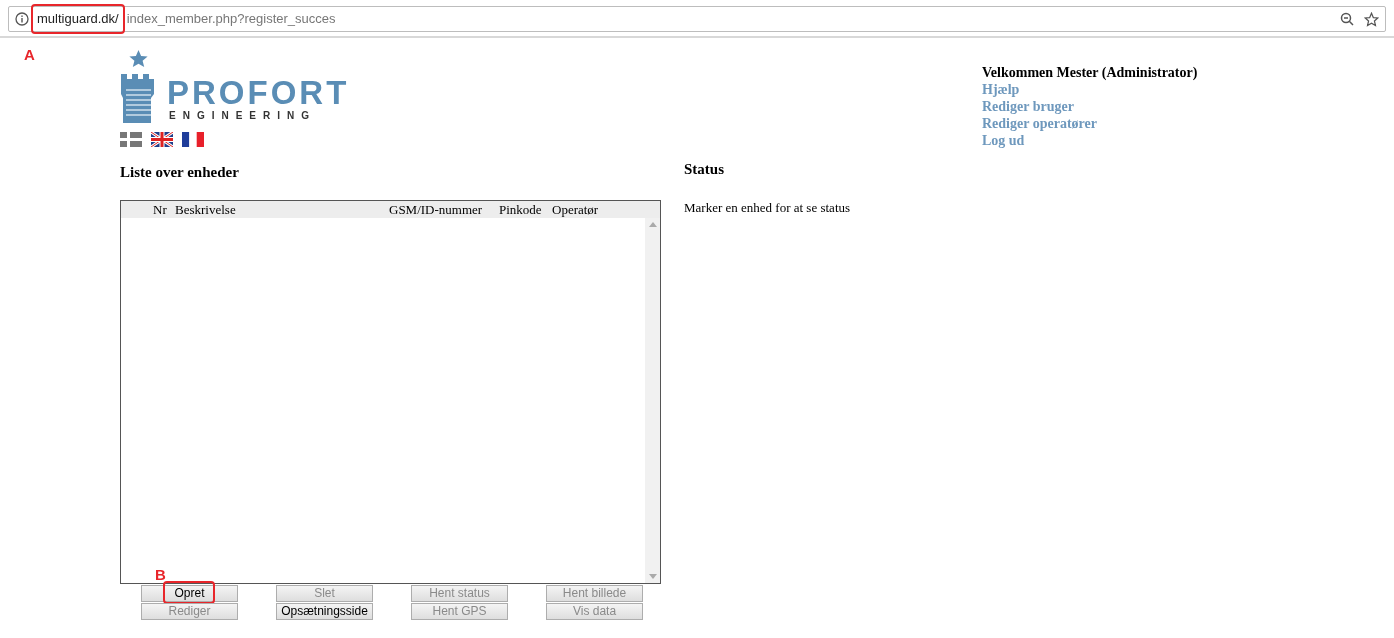  What do you see at coordinates (160, 209) in the screenshot?
I see `column-header: Nr` at bounding box center [160, 209].